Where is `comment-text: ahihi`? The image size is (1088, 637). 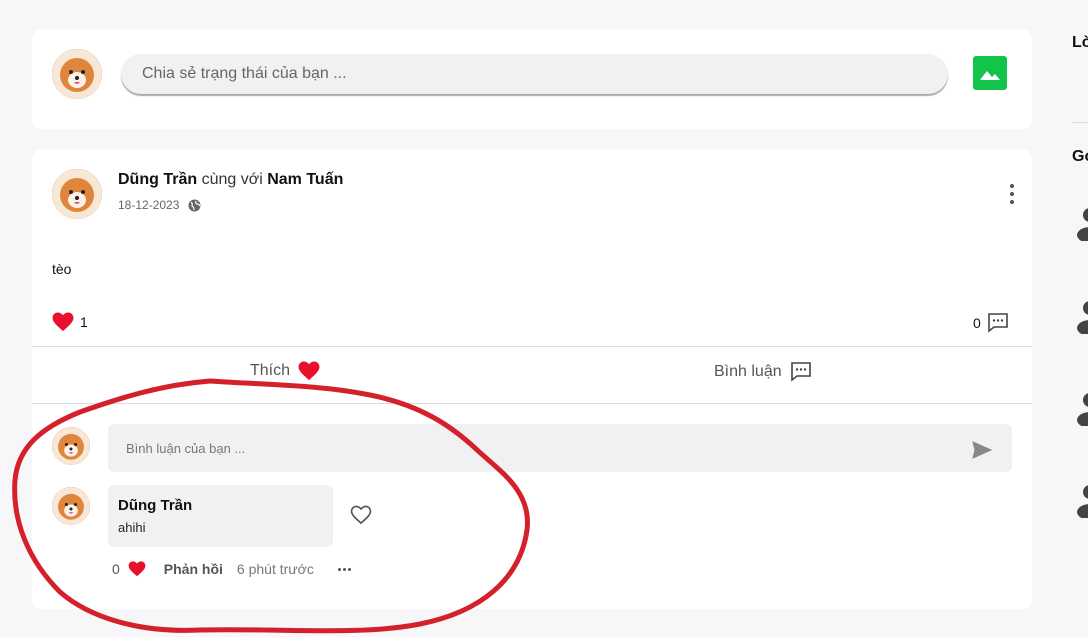 comment-text: ahihi is located at coordinates (132, 527).